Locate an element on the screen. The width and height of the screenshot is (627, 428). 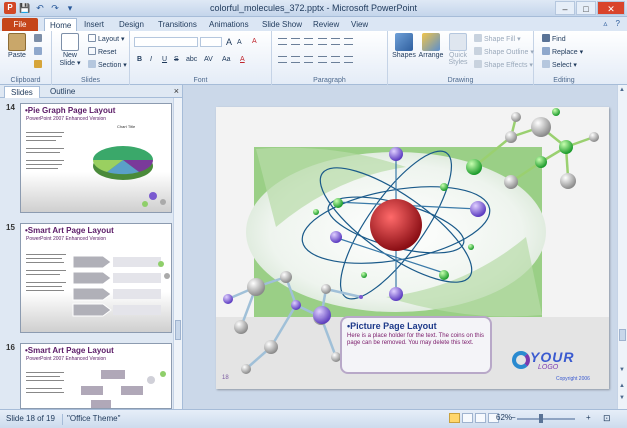
reading-view-icon is located at coordinates (480, 418).